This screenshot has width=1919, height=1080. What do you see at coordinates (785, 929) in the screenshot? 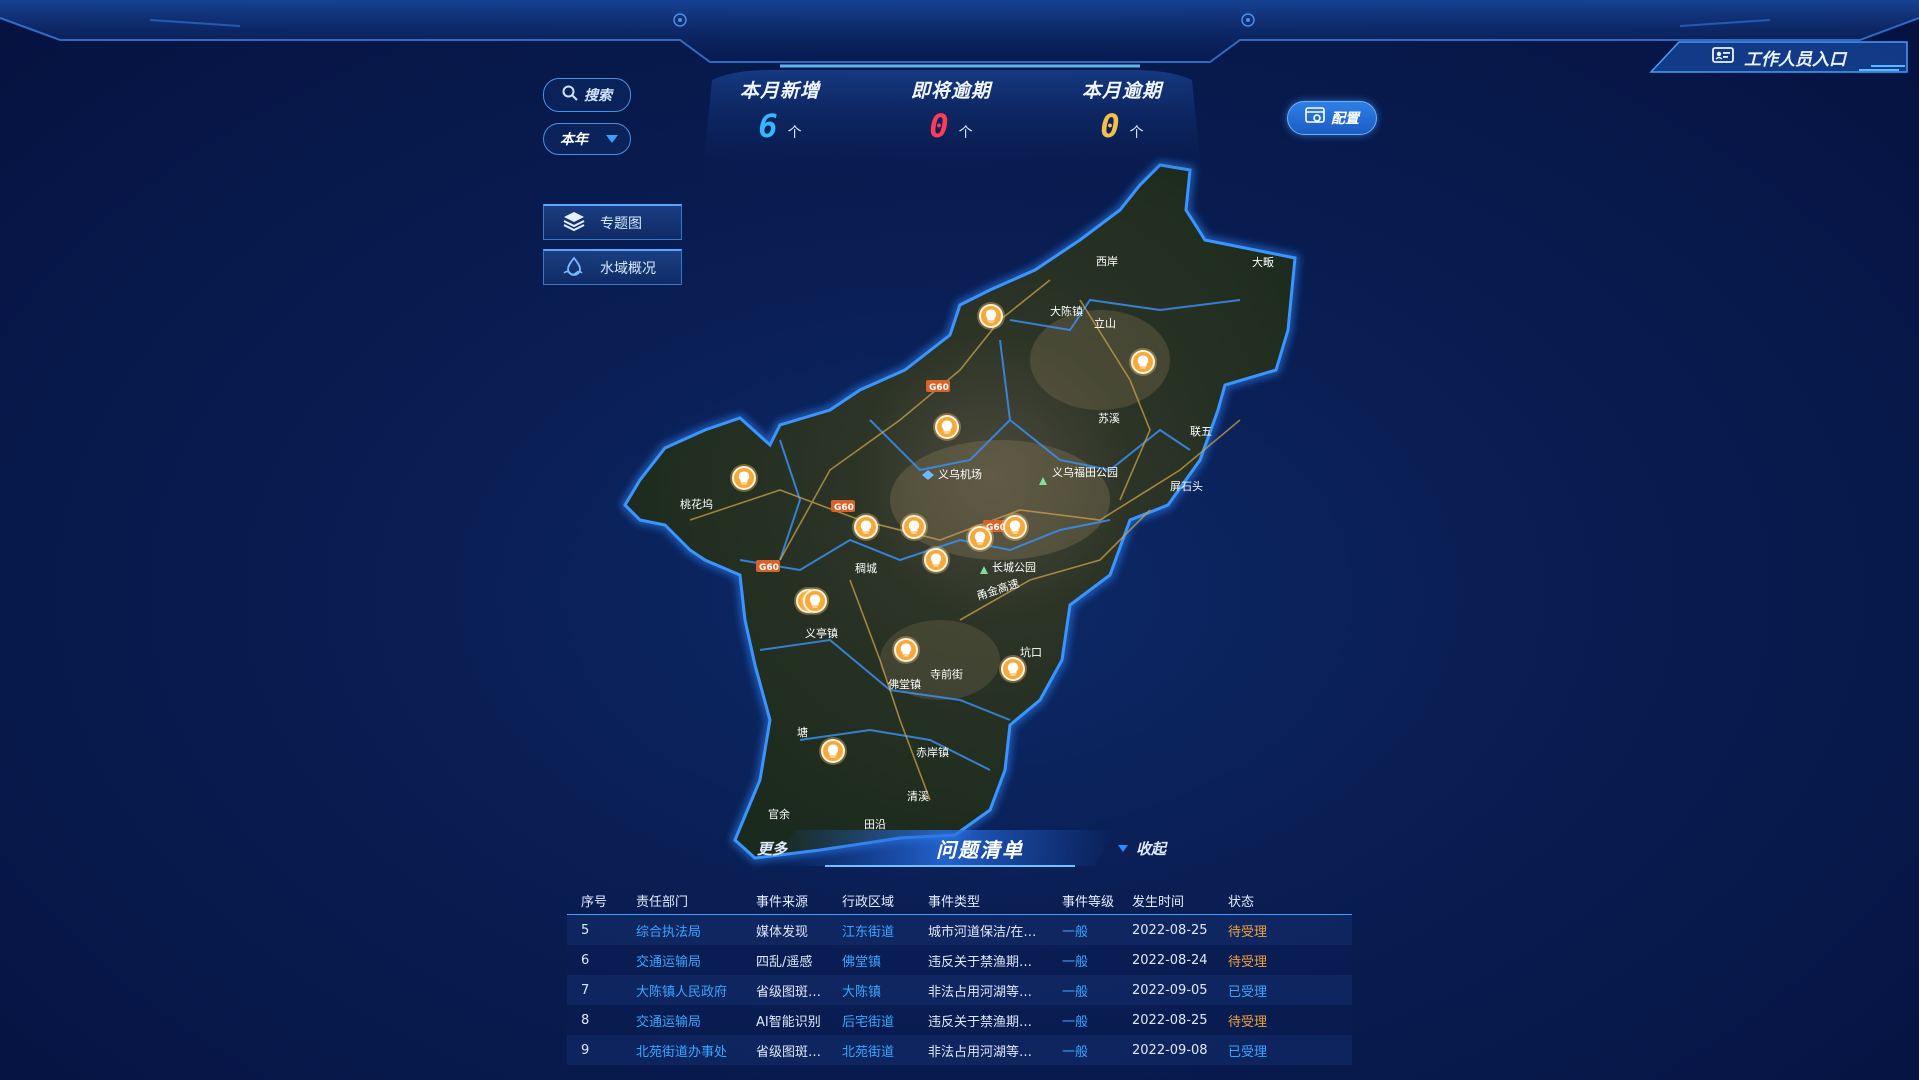
I see `cell-source: 媒体发现` at bounding box center [785, 929].